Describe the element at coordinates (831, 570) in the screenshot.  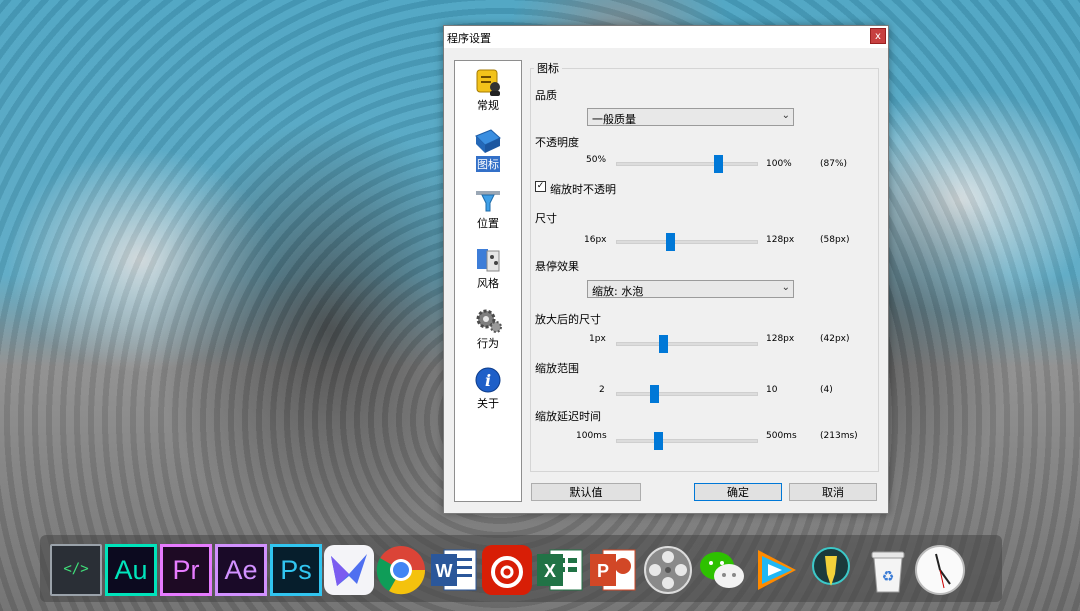
I see `map-pin-icon` at that location.